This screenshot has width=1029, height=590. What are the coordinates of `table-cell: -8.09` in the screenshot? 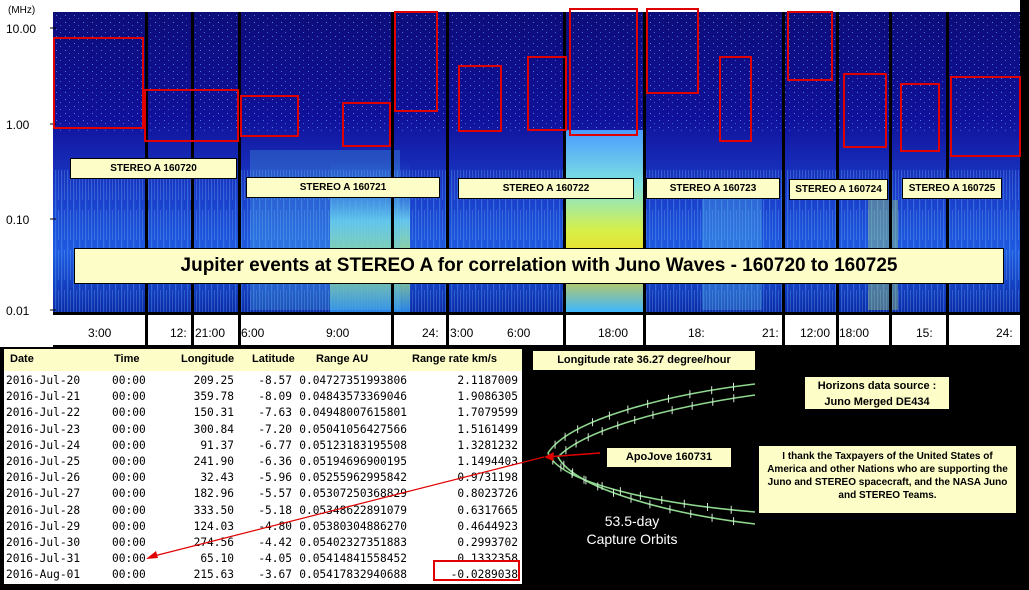 It's located at (275, 397).